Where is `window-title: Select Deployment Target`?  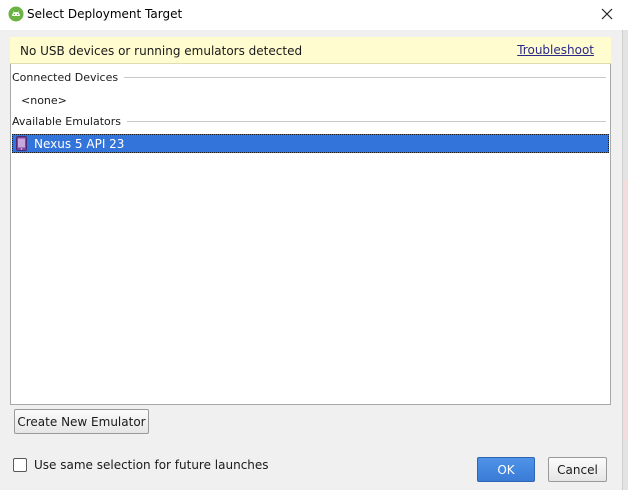
window-title: Select Deployment Target is located at coordinates (105, 14).